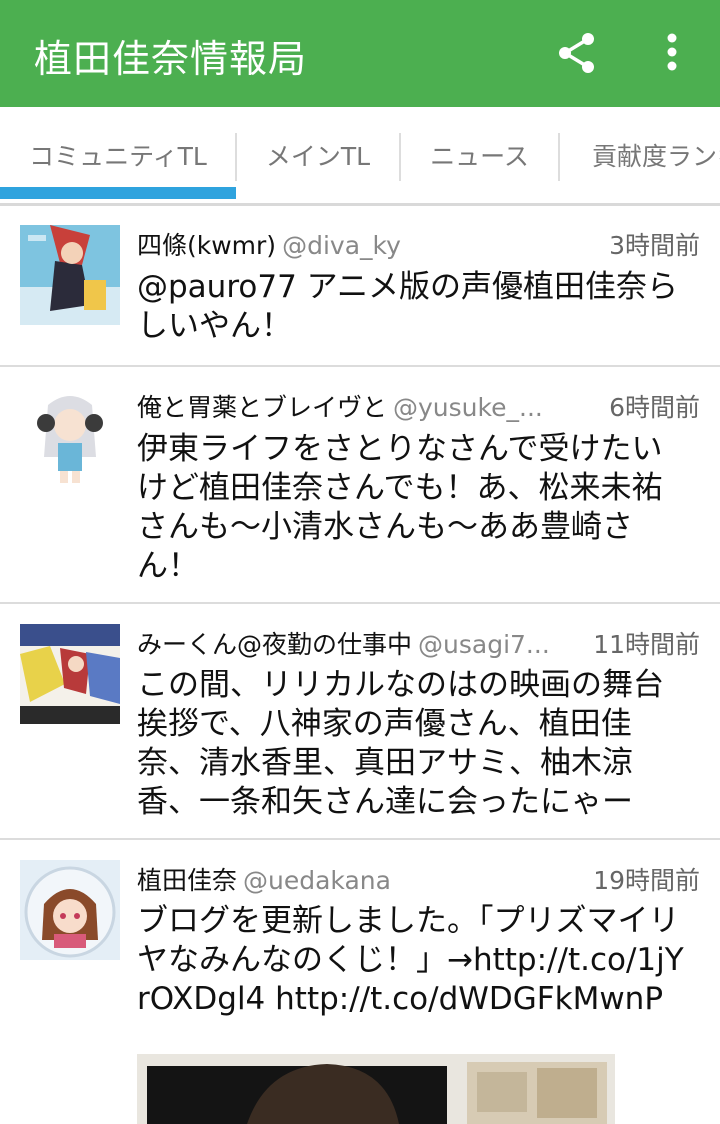  I want to click on app-title: 植田佳奈情報局, so click(171, 59).